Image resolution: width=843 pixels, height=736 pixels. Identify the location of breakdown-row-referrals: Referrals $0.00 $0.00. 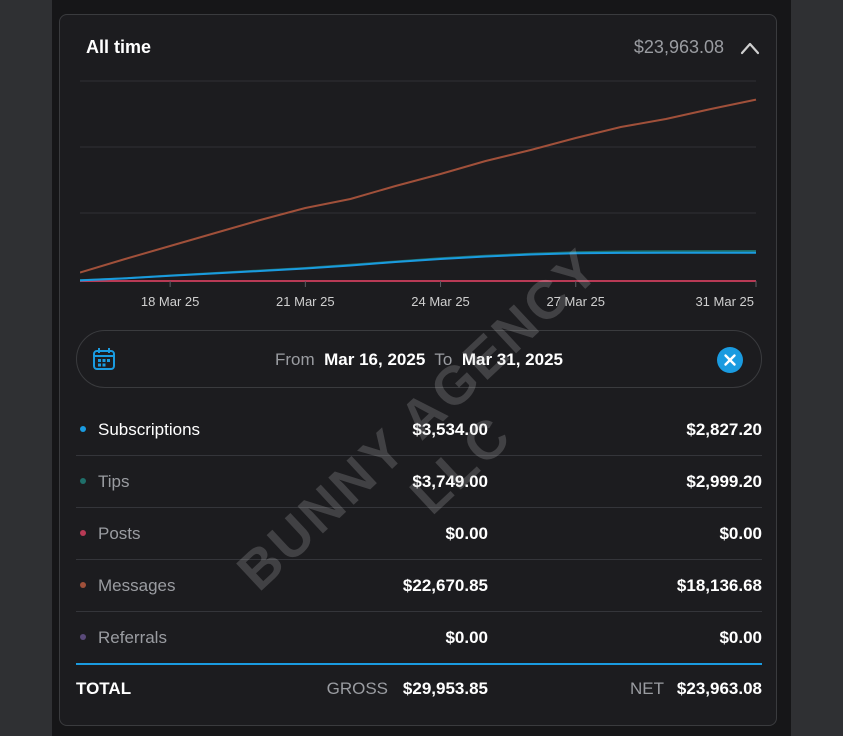
(419, 638).